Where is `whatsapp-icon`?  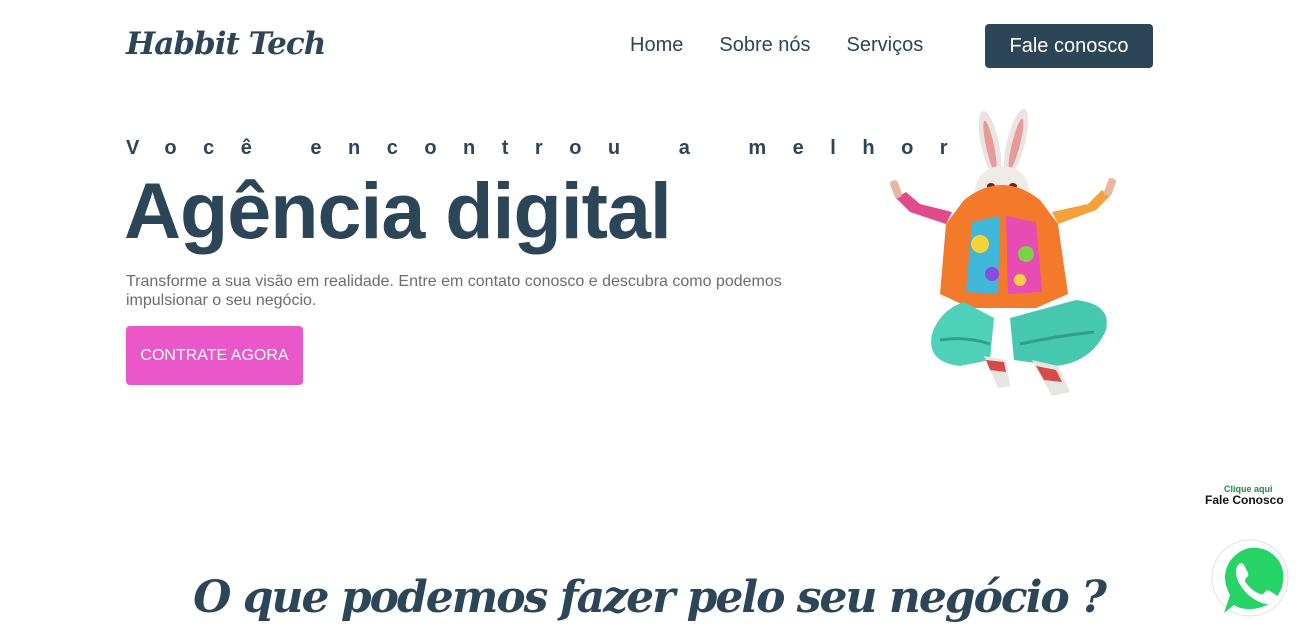
whatsapp-icon is located at coordinates (1250, 578).